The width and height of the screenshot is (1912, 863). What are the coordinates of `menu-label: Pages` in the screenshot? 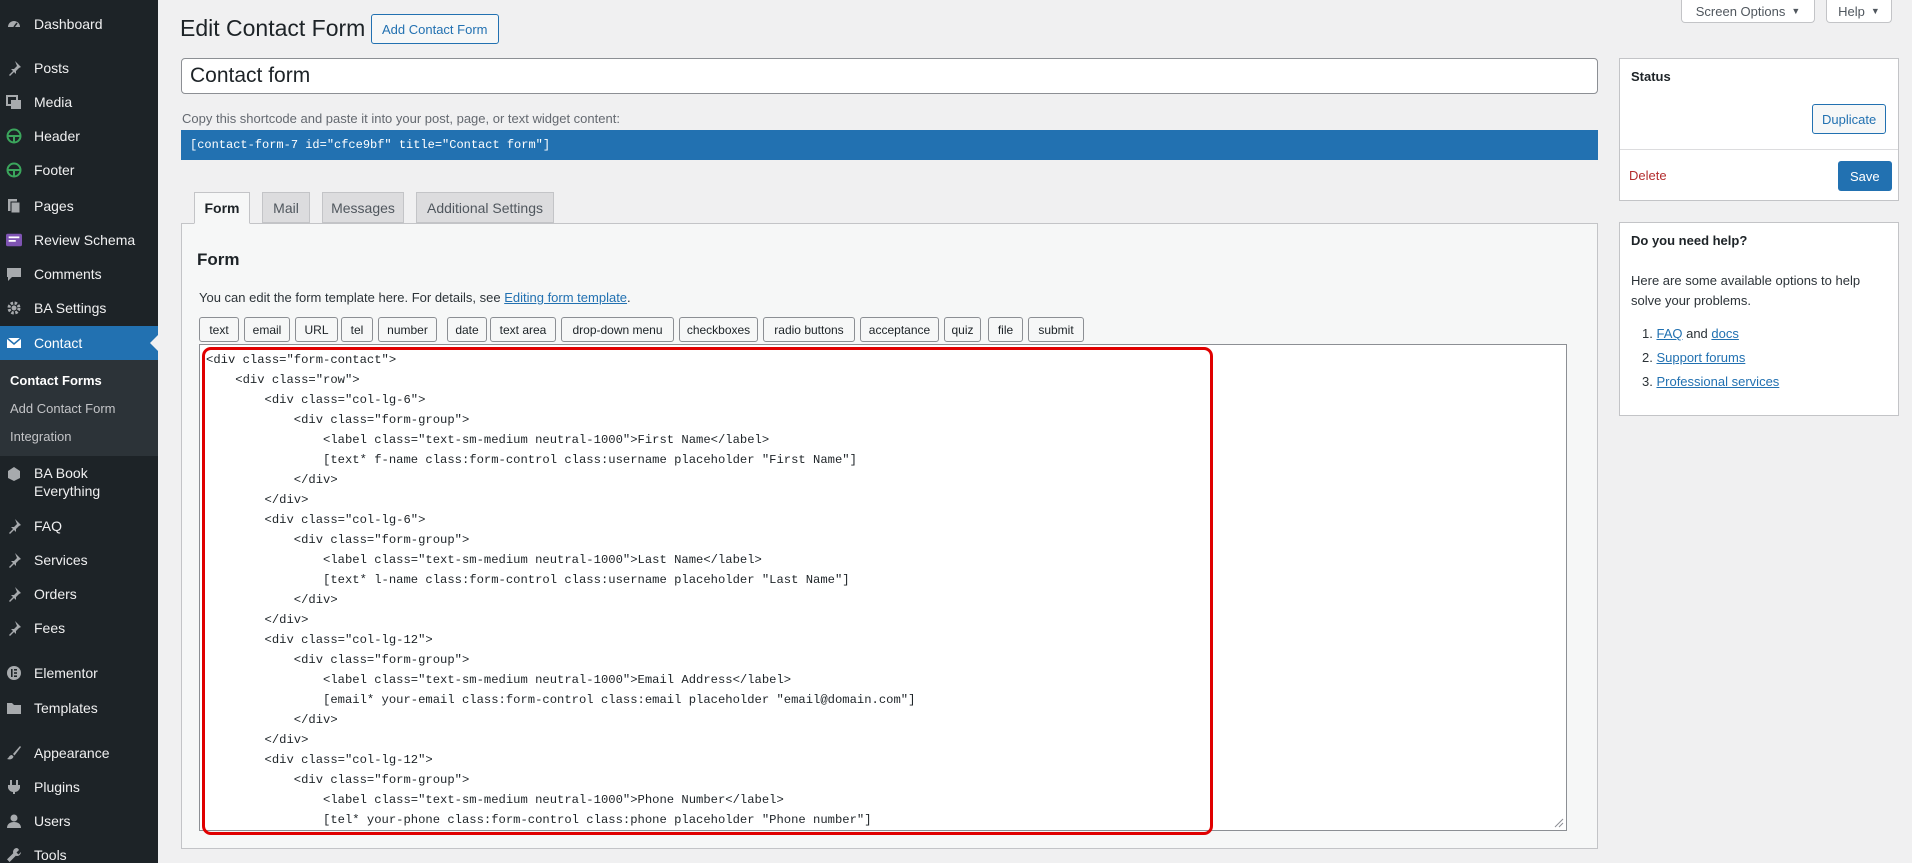 It's located at (54, 206).